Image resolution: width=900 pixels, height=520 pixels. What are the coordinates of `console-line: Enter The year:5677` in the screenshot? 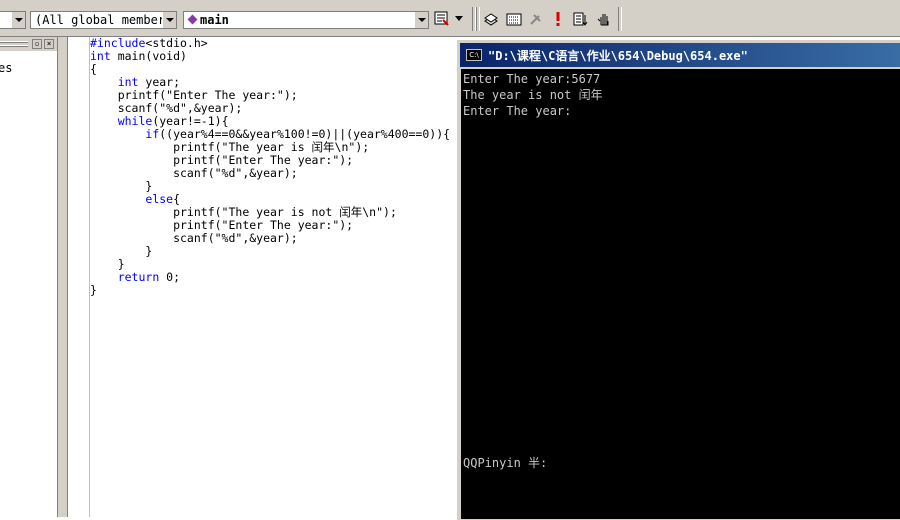 It's located at (532, 79).